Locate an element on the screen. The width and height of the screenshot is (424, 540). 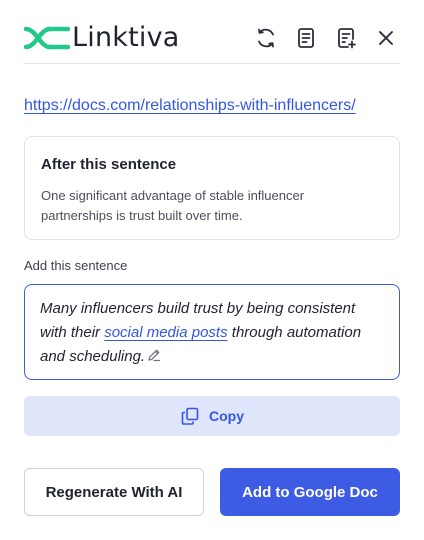
copy-button: Copy is located at coordinates (212, 416).